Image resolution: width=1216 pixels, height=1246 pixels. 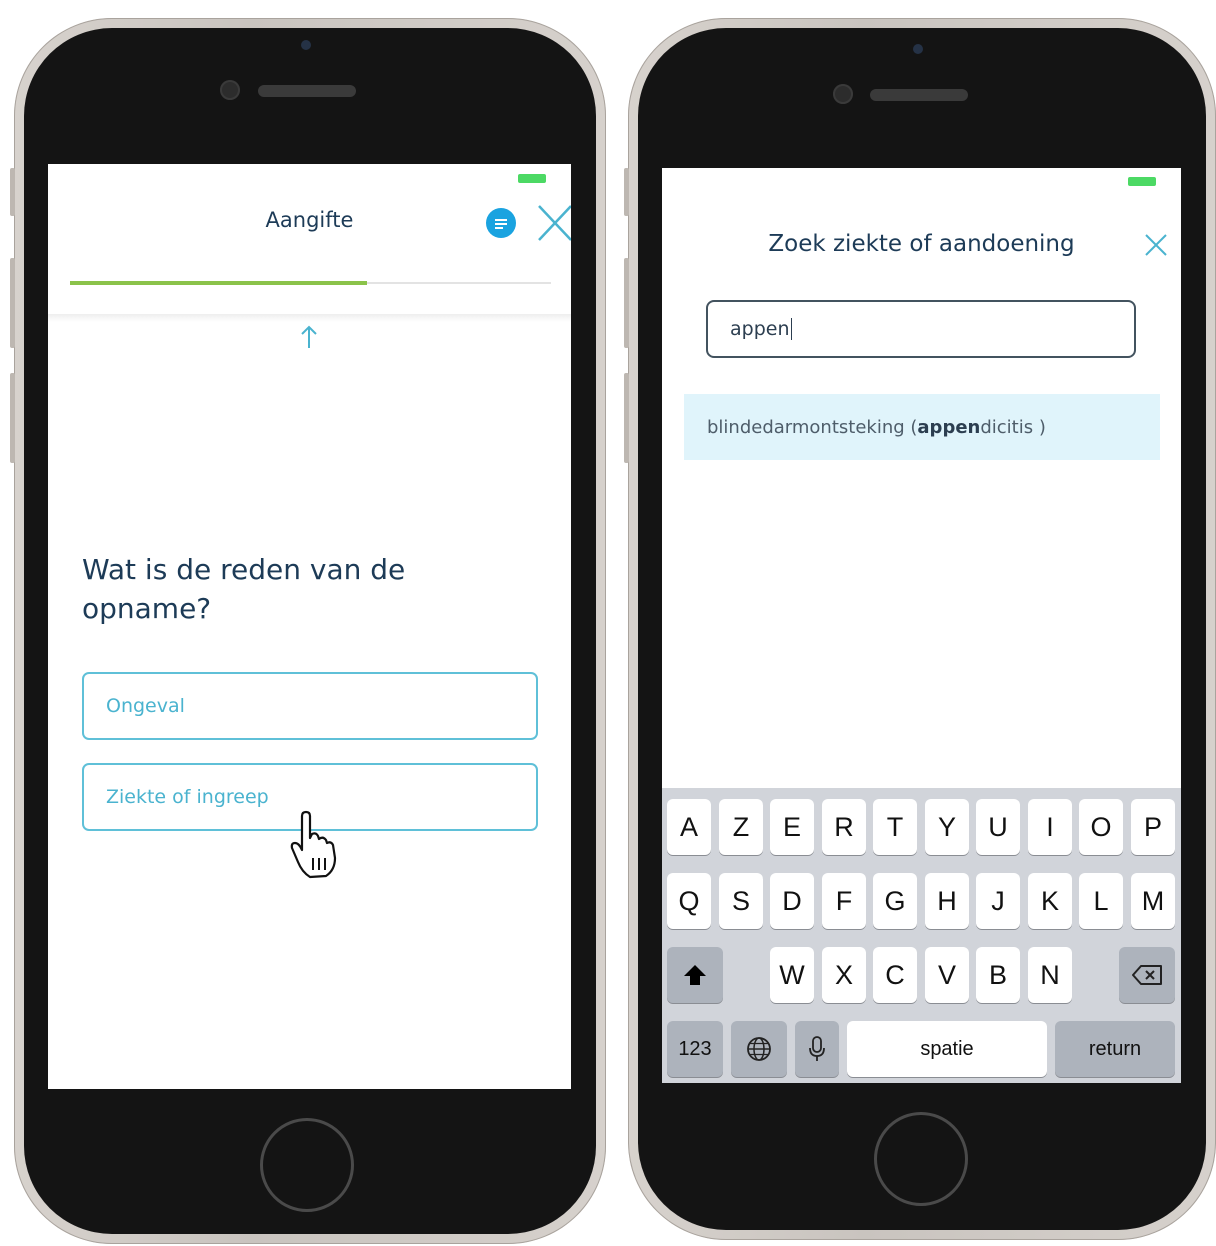 I want to click on key-x: X, so click(x=844, y=975).